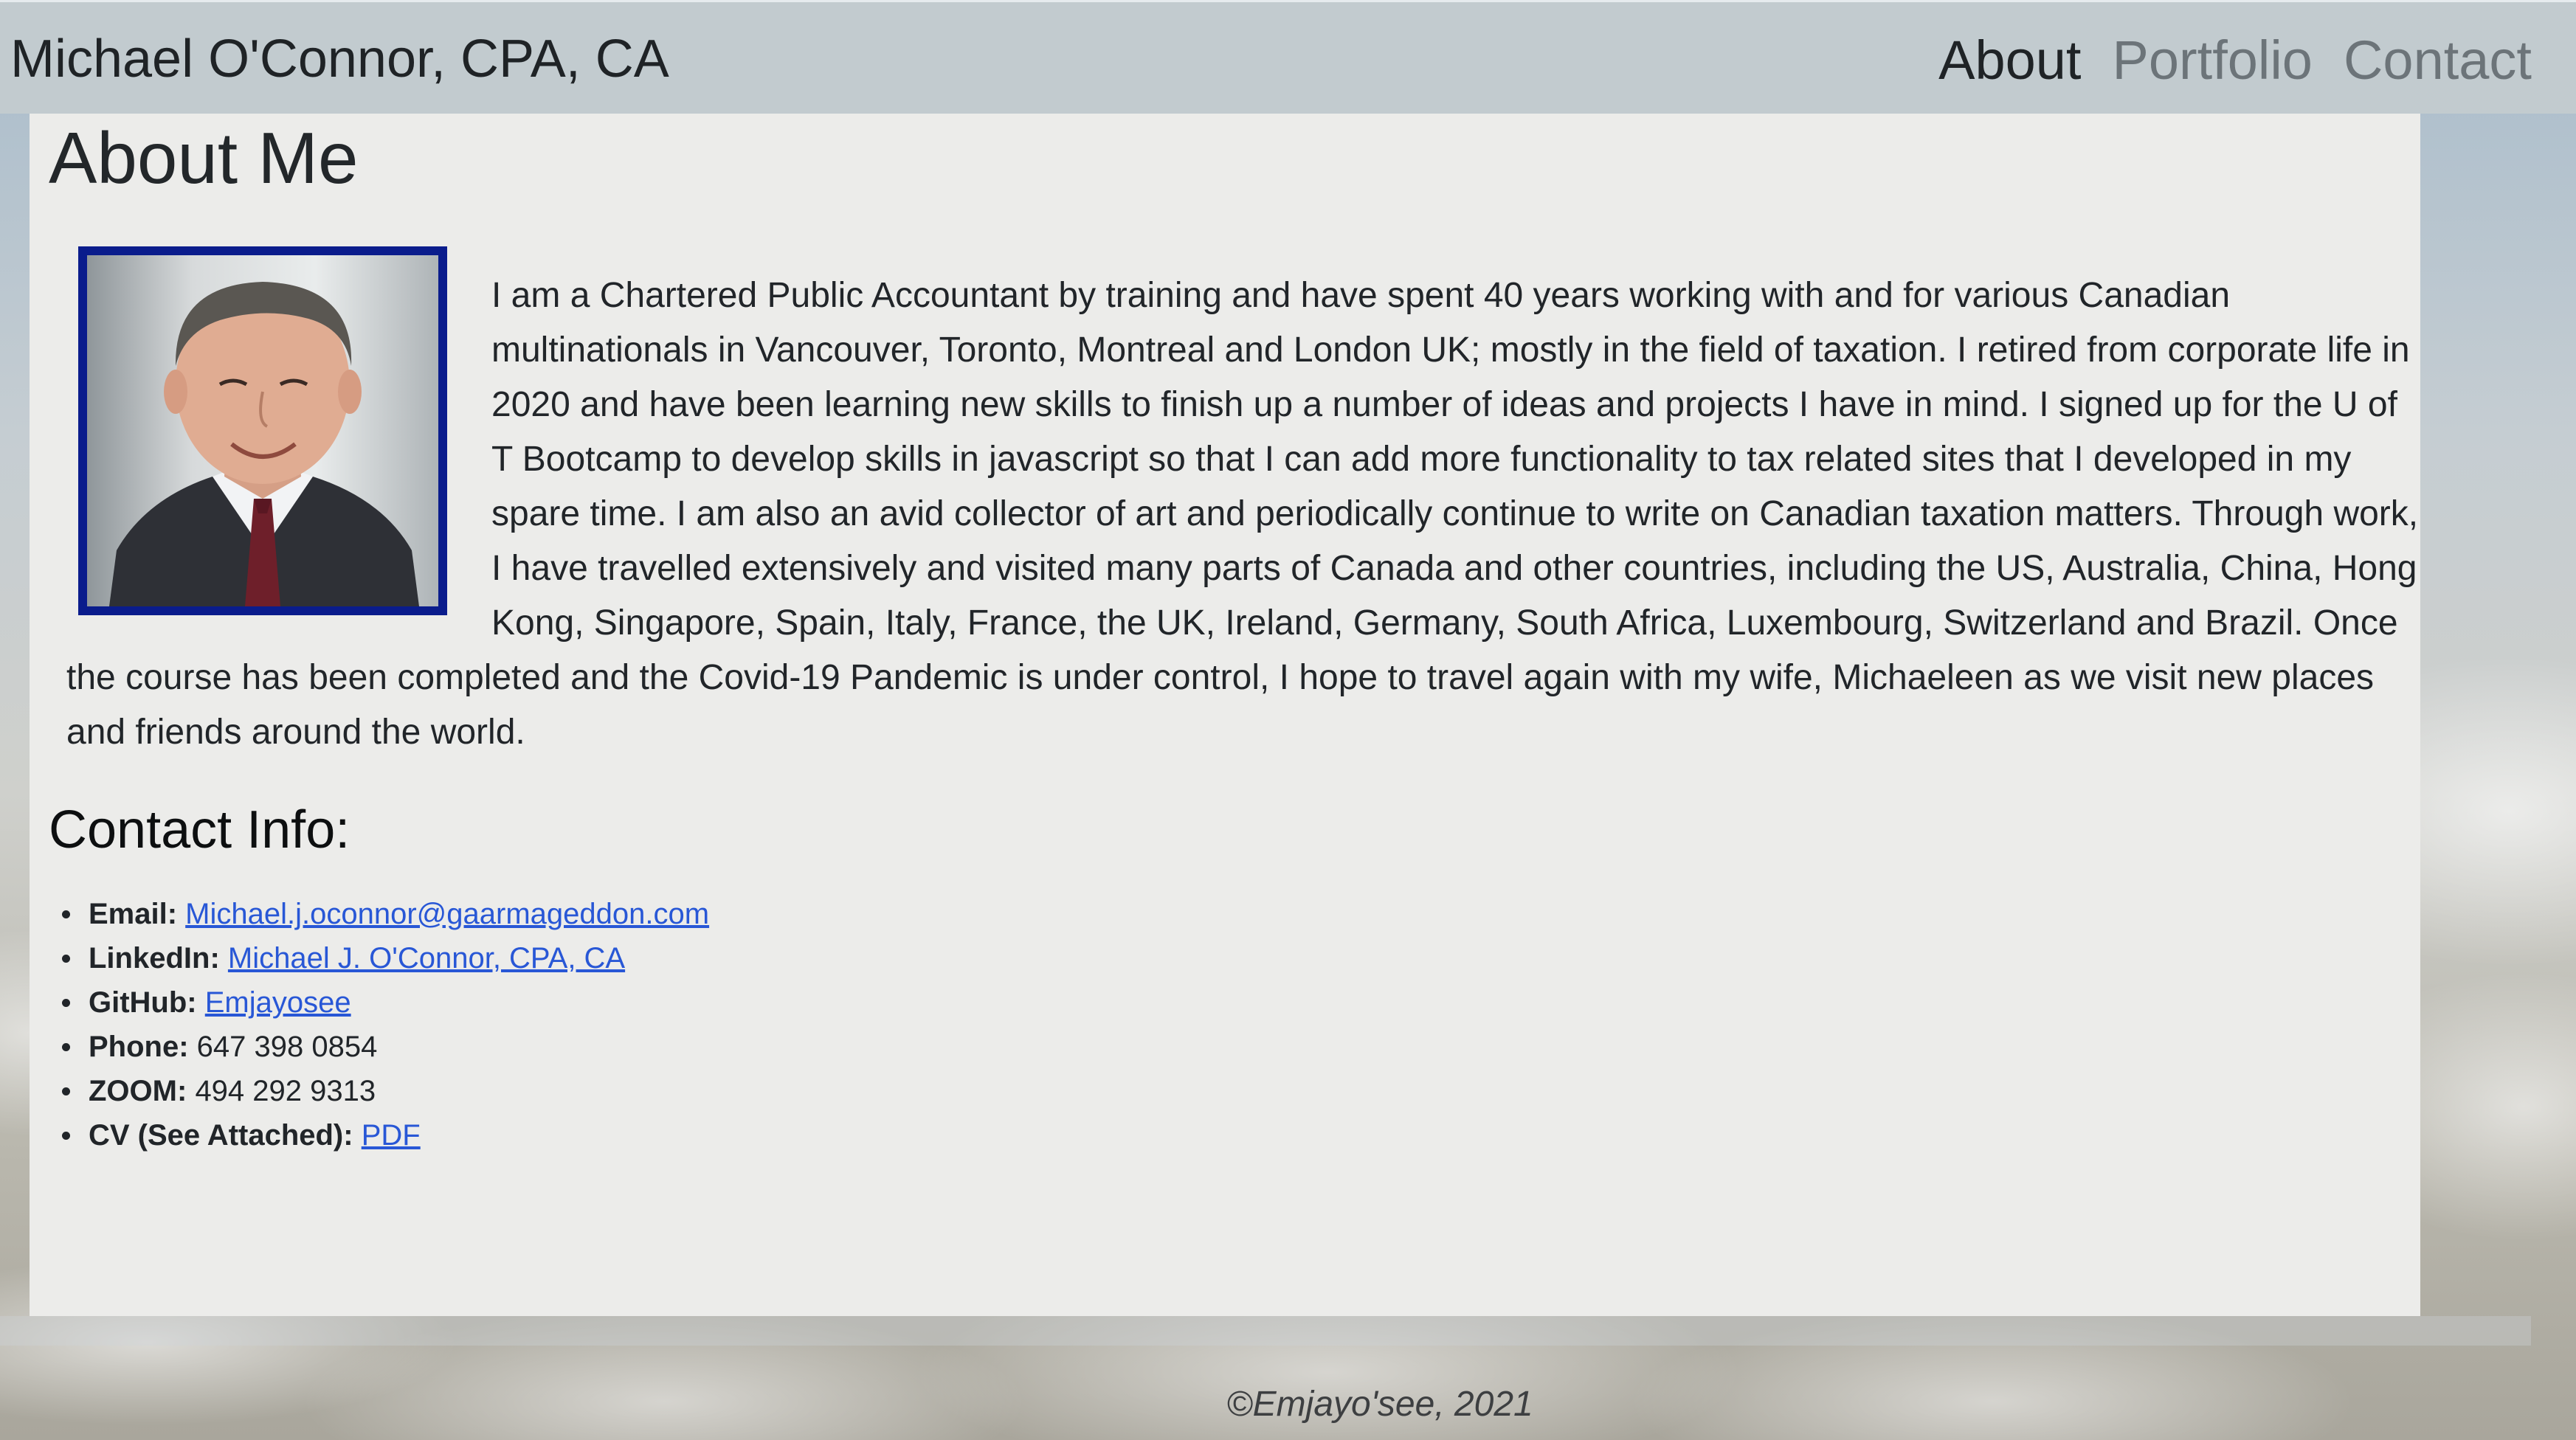 Image resolution: width=2576 pixels, height=1440 pixels. What do you see at coordinates (1379, 1405) in the screenshot?
I see `footer-copyright: ©Emjayo'see, 2021` at bounding box center [1379, 1405].